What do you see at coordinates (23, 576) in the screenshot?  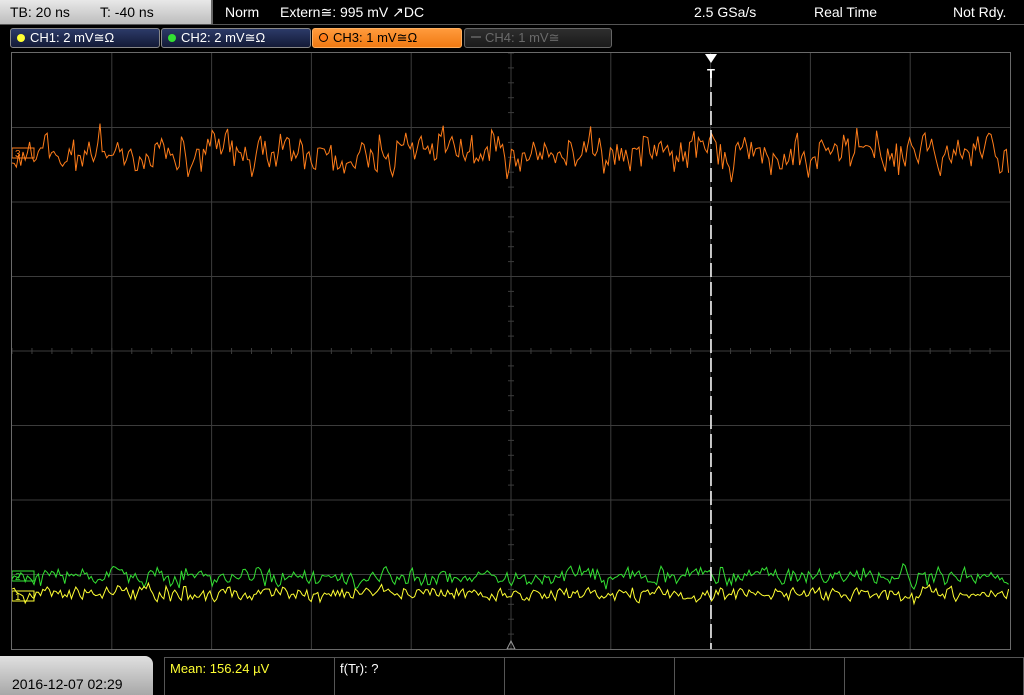 I see `ch2-level-marker: 2` at bounding box center [23, 576].